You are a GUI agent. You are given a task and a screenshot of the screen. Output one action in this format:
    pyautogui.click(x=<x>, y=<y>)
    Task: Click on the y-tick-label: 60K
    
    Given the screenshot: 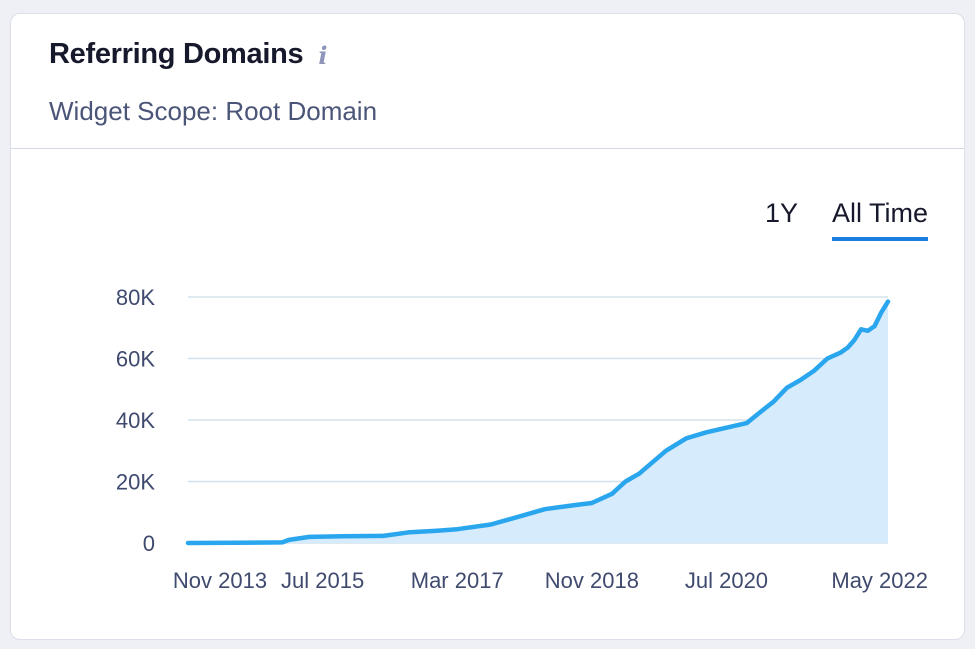 What is the action you would take?
    pyautogui.click(x=135, y=359)
    